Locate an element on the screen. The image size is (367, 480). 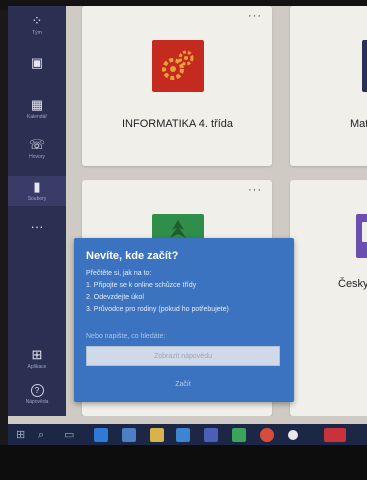
start-icon: ⊞ is located at coordinates (20, 435).